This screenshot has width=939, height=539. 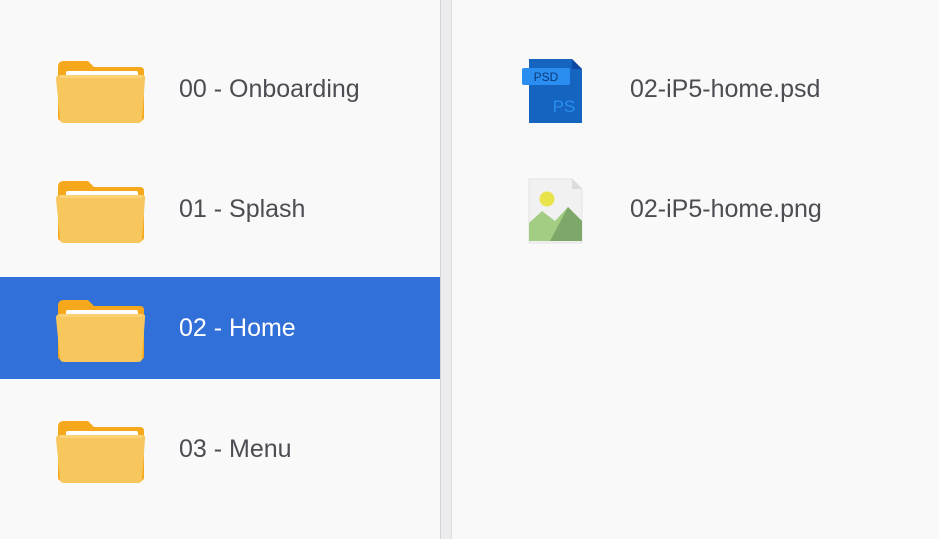 I want to click on folder-item-onboarding: 00 - Onboarding, so click(x=220, y=89).